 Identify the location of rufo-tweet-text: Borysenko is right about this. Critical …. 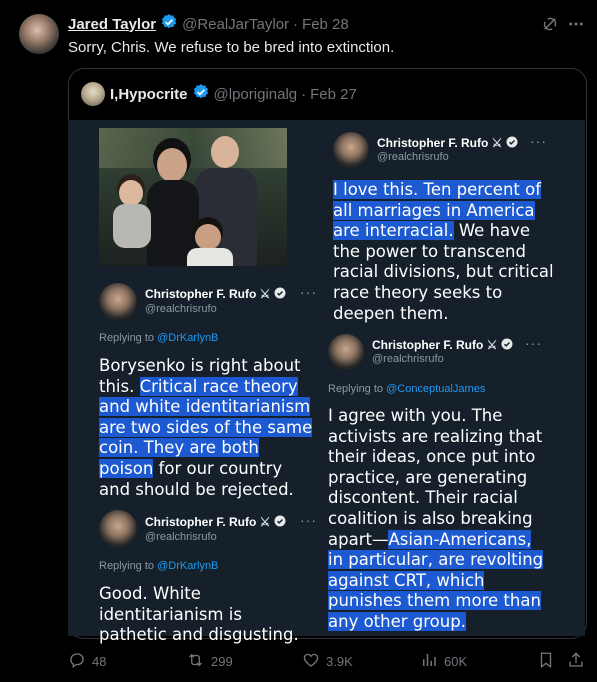
(206, 427).